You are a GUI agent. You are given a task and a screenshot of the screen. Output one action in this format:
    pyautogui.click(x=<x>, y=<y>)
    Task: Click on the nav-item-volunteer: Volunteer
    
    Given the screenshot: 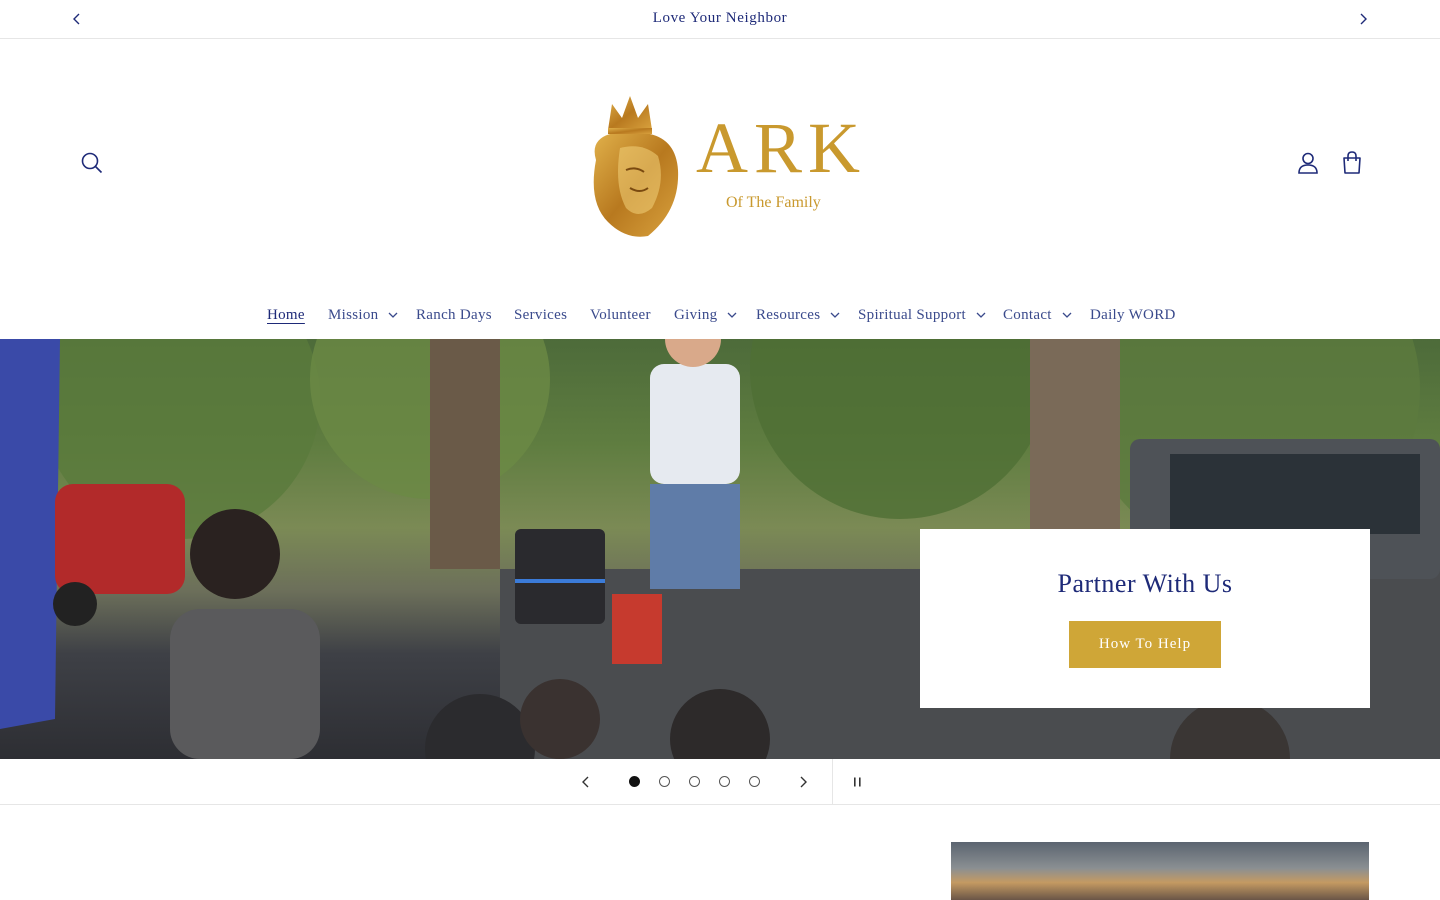 What is the action you would take?
    pyautogui.click(x=620, y=315)
    